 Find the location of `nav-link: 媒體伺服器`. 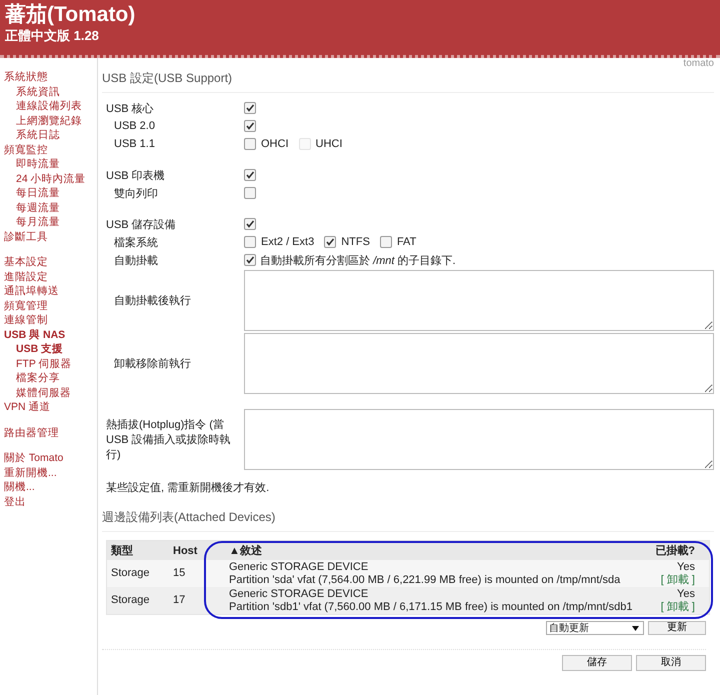

nav-link: 媒體伺服器 is located at coordinates (50, 393).